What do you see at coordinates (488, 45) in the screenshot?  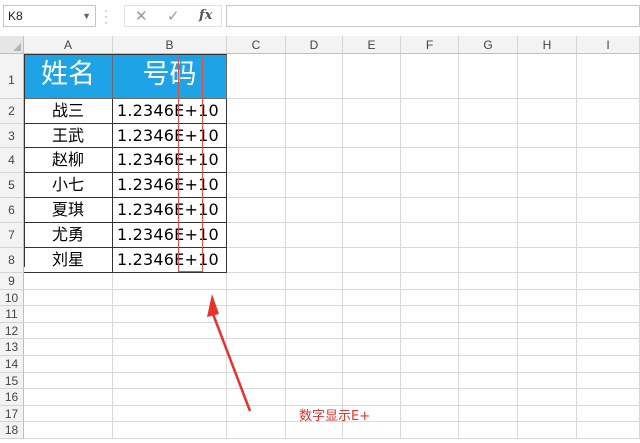 I see `column-header: G` at bounding box center [488, 45].